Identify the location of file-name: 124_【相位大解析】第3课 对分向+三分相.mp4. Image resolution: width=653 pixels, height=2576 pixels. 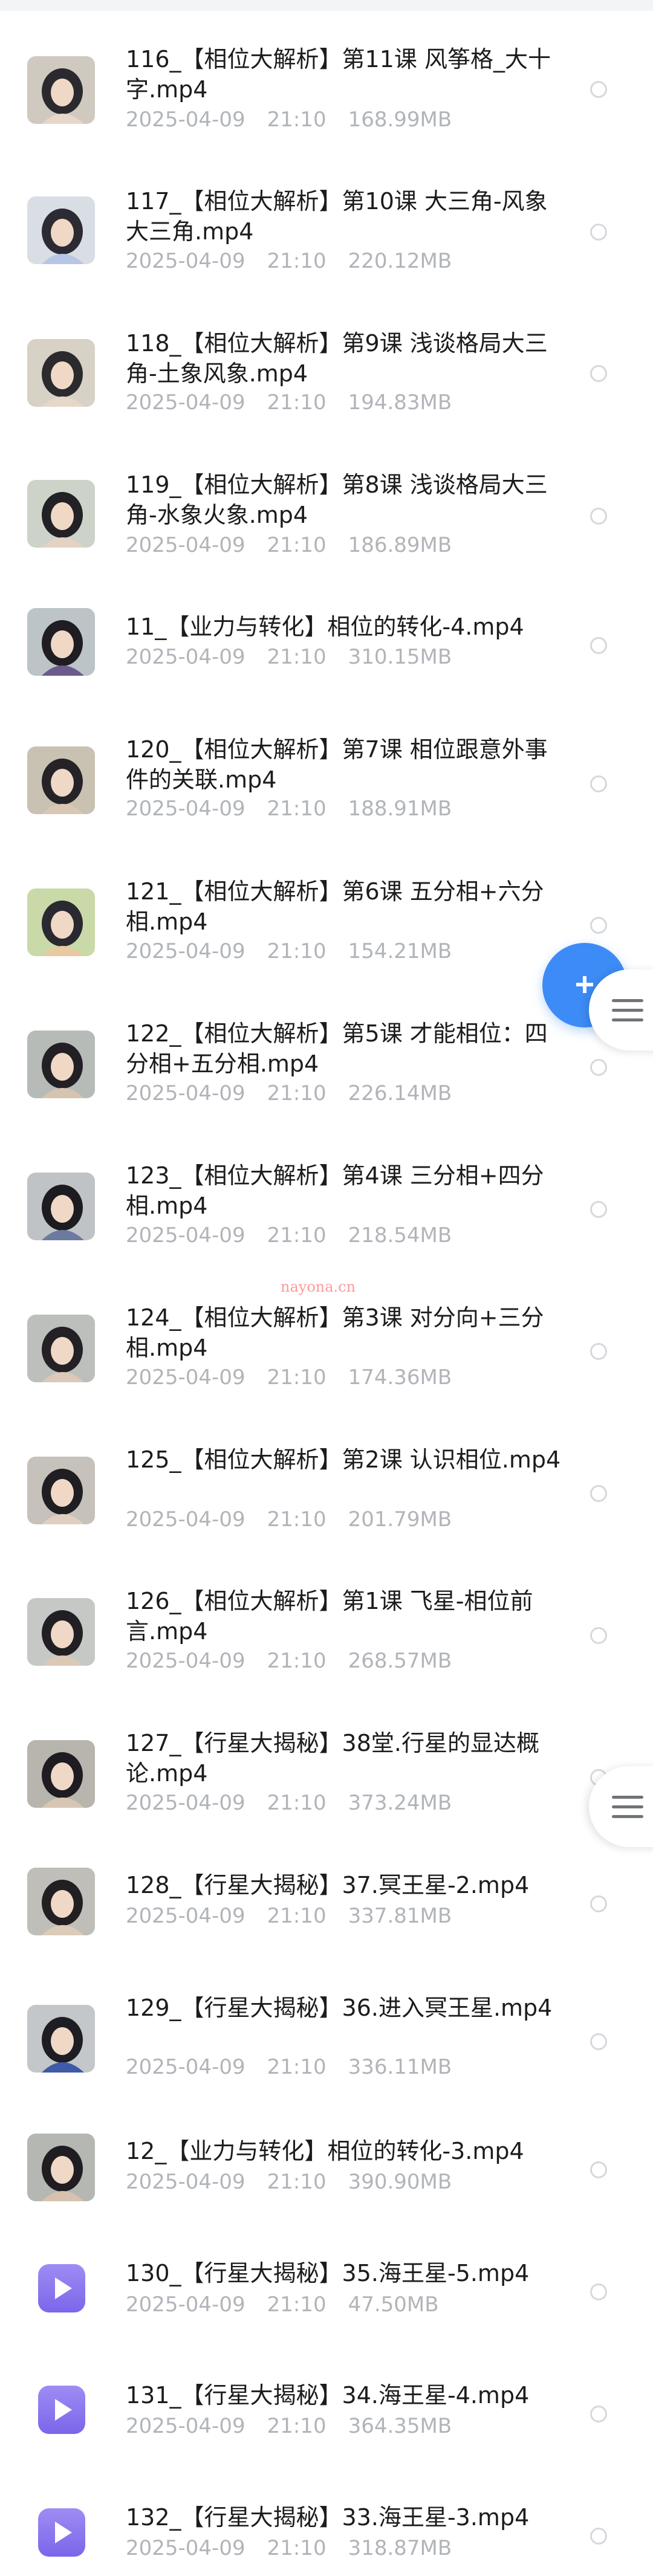
(335, 1332).